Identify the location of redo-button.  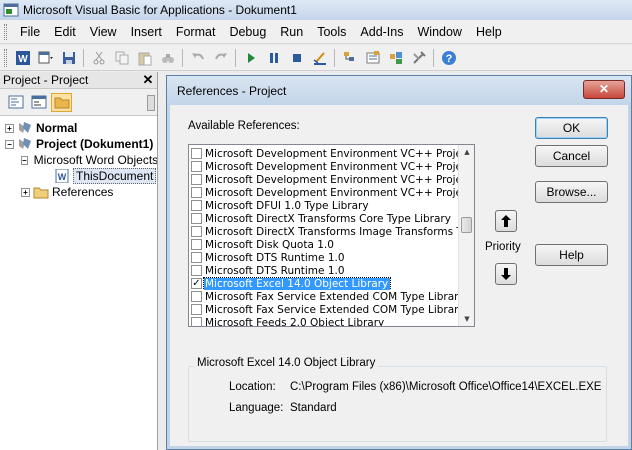
(220, 57).